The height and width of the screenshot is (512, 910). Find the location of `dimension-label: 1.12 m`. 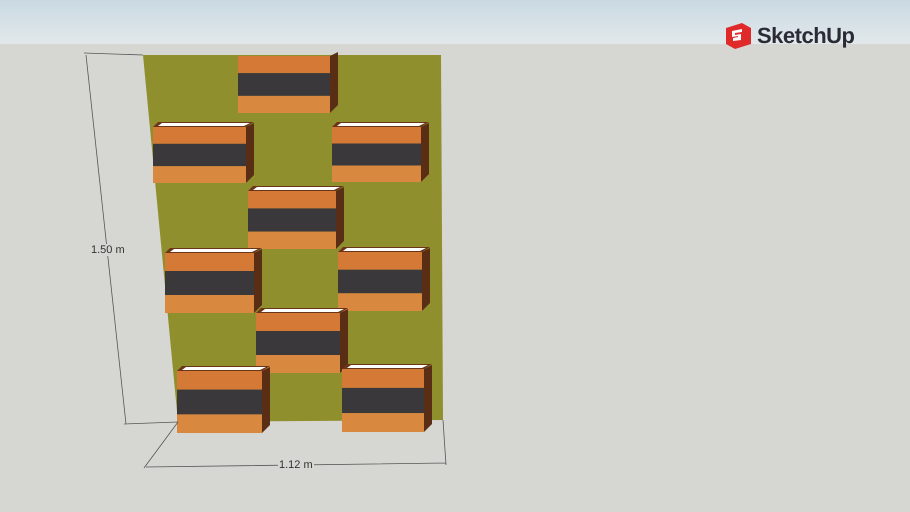

dimension-label: 1.12 m is located at coordinates (296, 465).